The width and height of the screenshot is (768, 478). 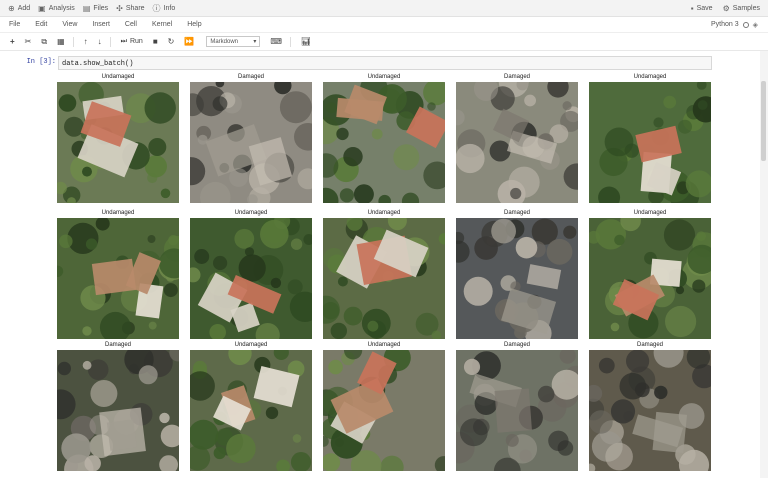 What do you see at coordinates (41, 24) in the screenshot?
I see `menu-edit: Edit` at bounding box center [41, 24].